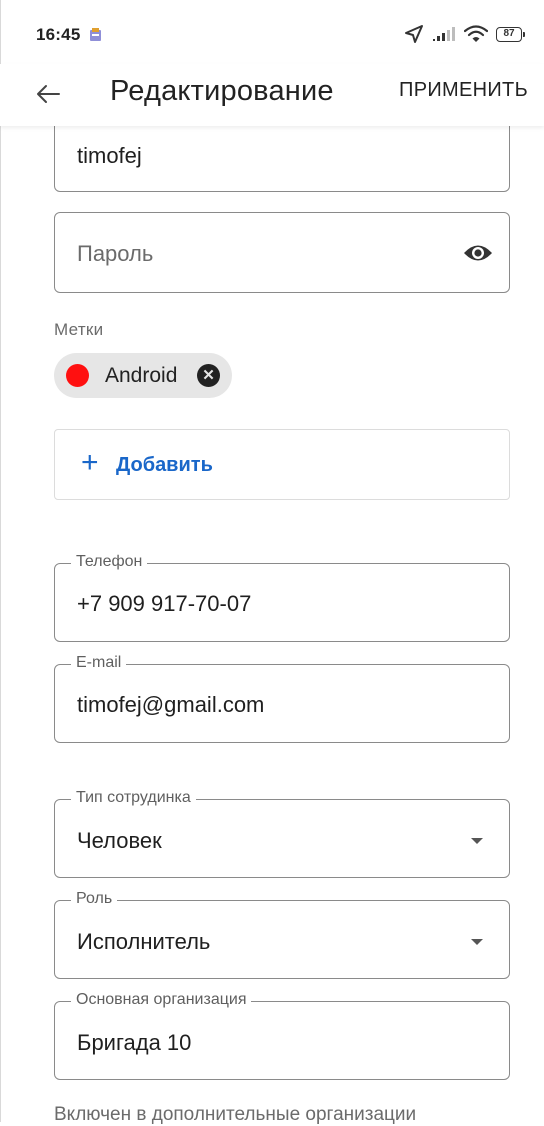  I want to click on tags-label: Метки, so click(79, 329).